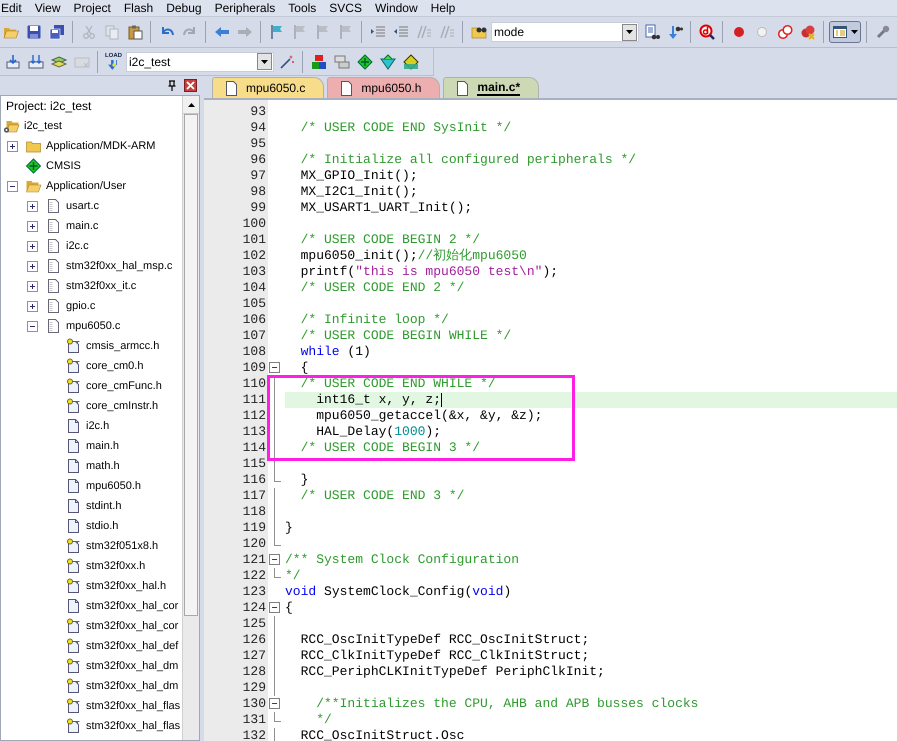  I want to click on menu-item: SVCS, so click(345, 8).